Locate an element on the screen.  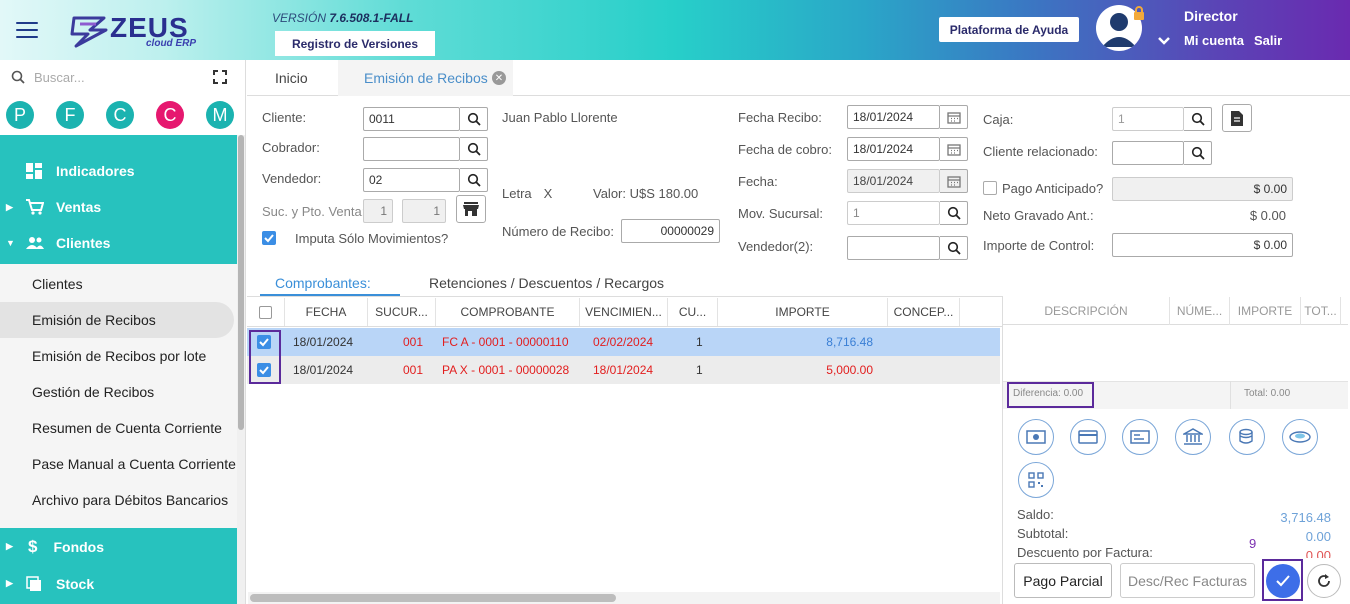
mov-sucursal-input: 1 is located at coordinates (893, 213).